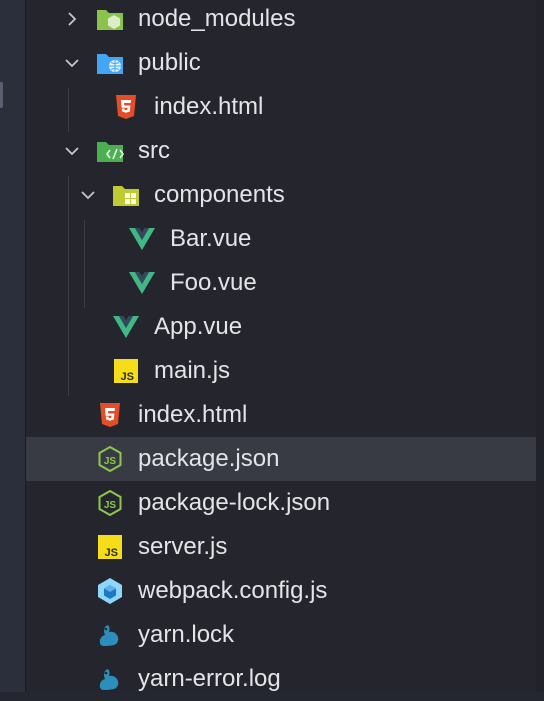 This screenshot has width=544, height=701. I want to click on tree-item-package-lock-json: JS package-lock.json, so click(281, 503).